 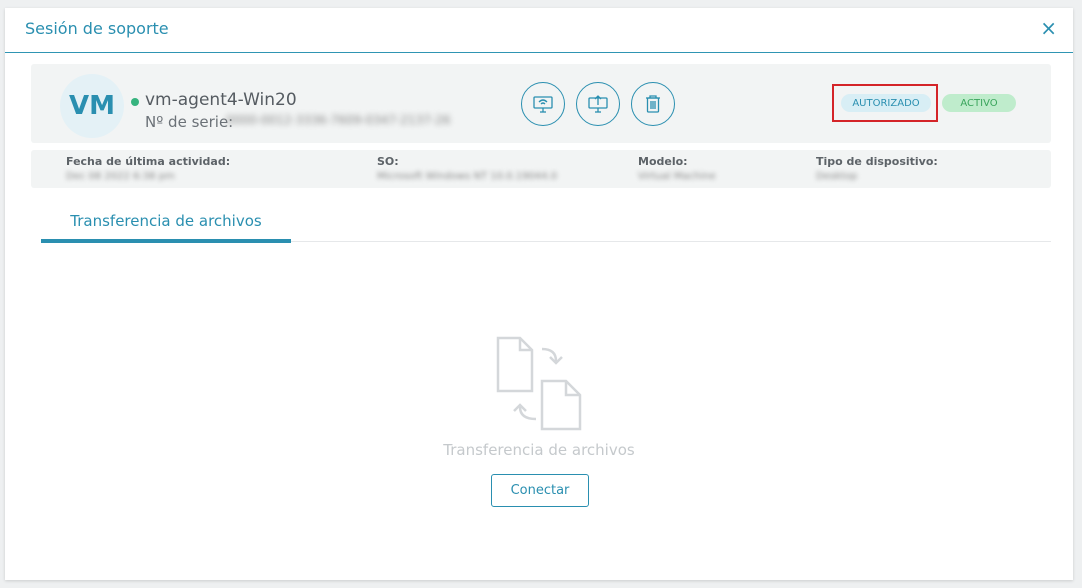 What do you see at coordinates (135, 102) in the screenshot?
I see `online-status-dot` at bounding box center [135, 102].